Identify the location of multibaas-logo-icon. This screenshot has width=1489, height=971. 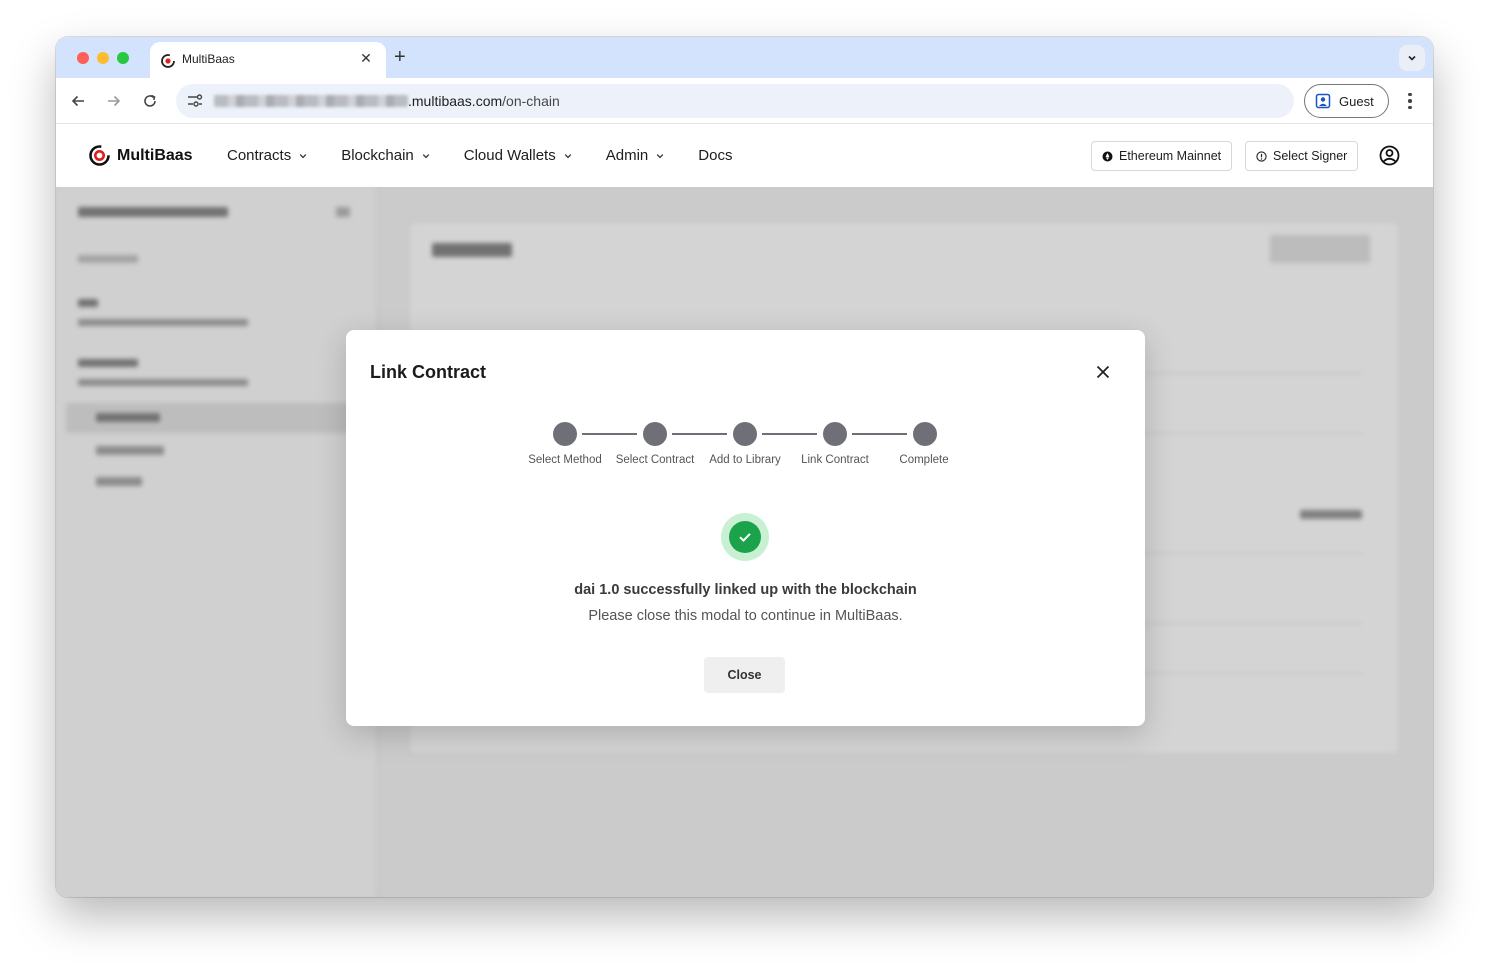
(99, 155).